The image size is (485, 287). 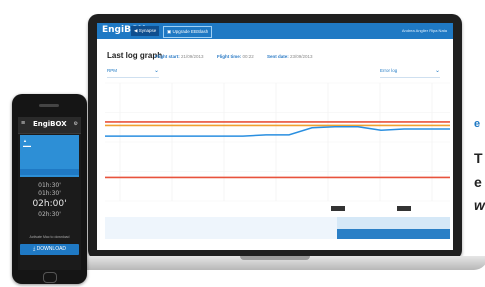 I want to click on chart-thresholds, so click(x=277, y=150).